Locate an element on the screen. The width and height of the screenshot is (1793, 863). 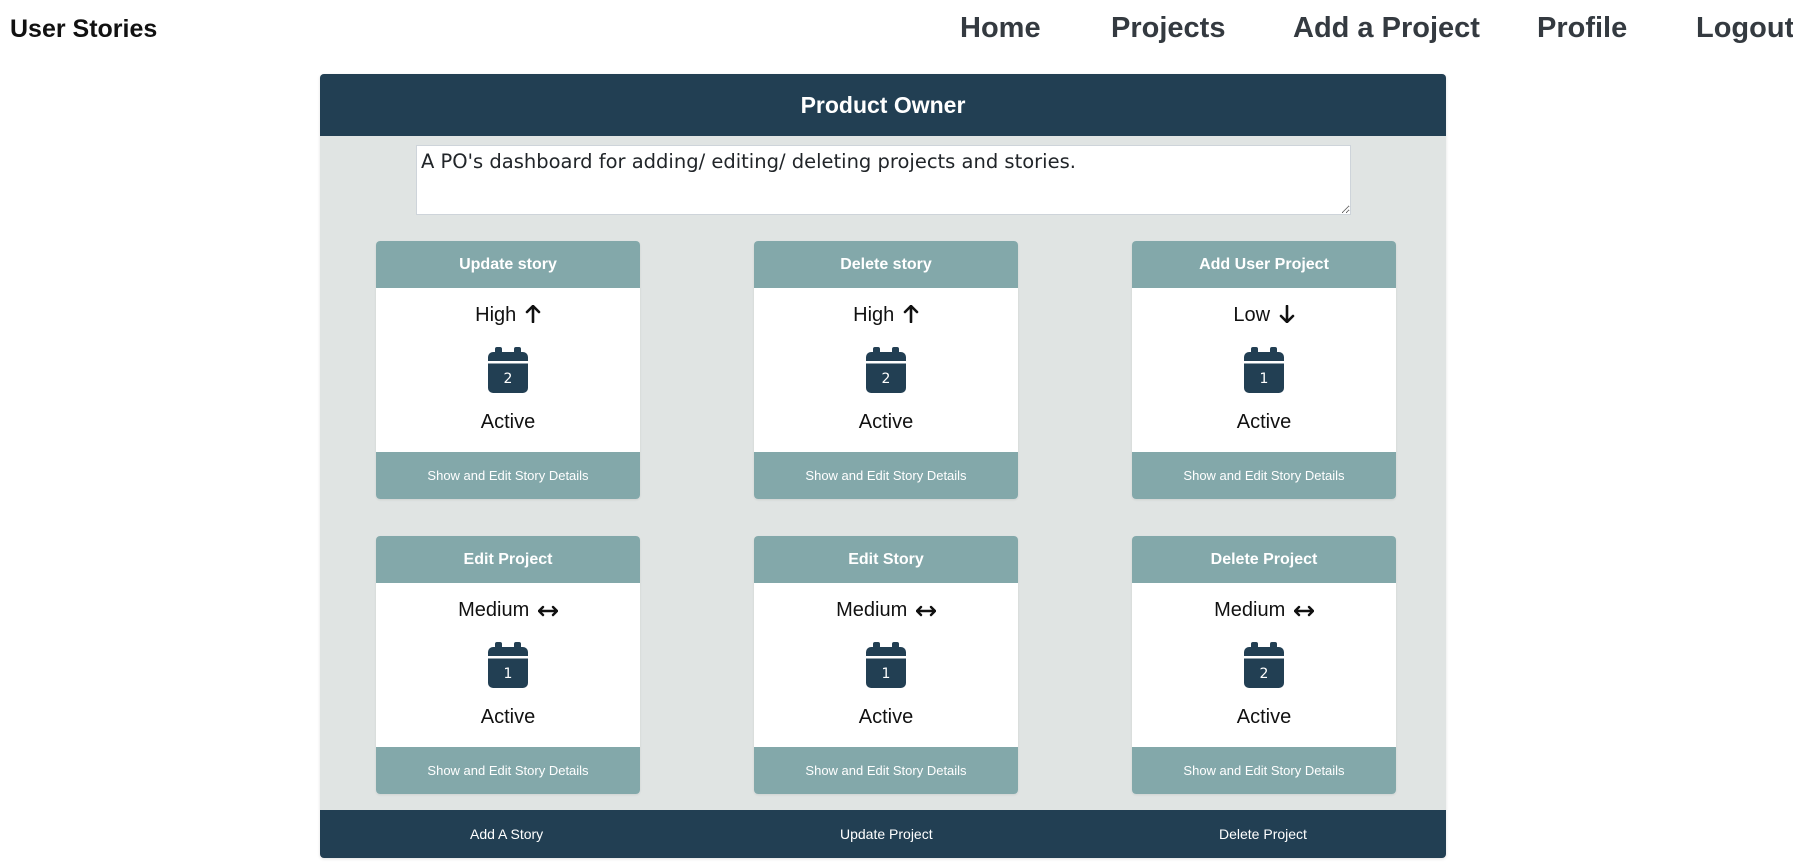
story-priority: Low is located at coordinates (1264, 316).